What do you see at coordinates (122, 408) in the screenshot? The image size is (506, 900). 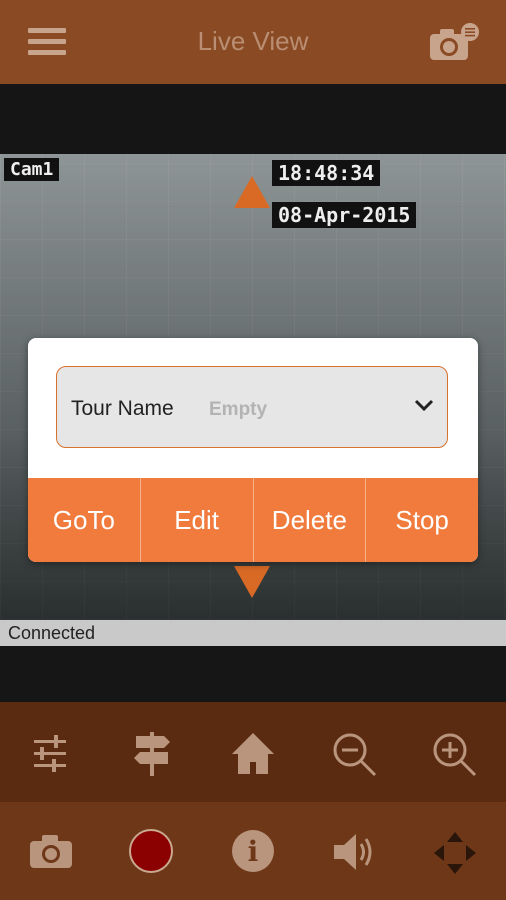 I see `tour-name-label: Tour Name` at bounding box center [122, 408].